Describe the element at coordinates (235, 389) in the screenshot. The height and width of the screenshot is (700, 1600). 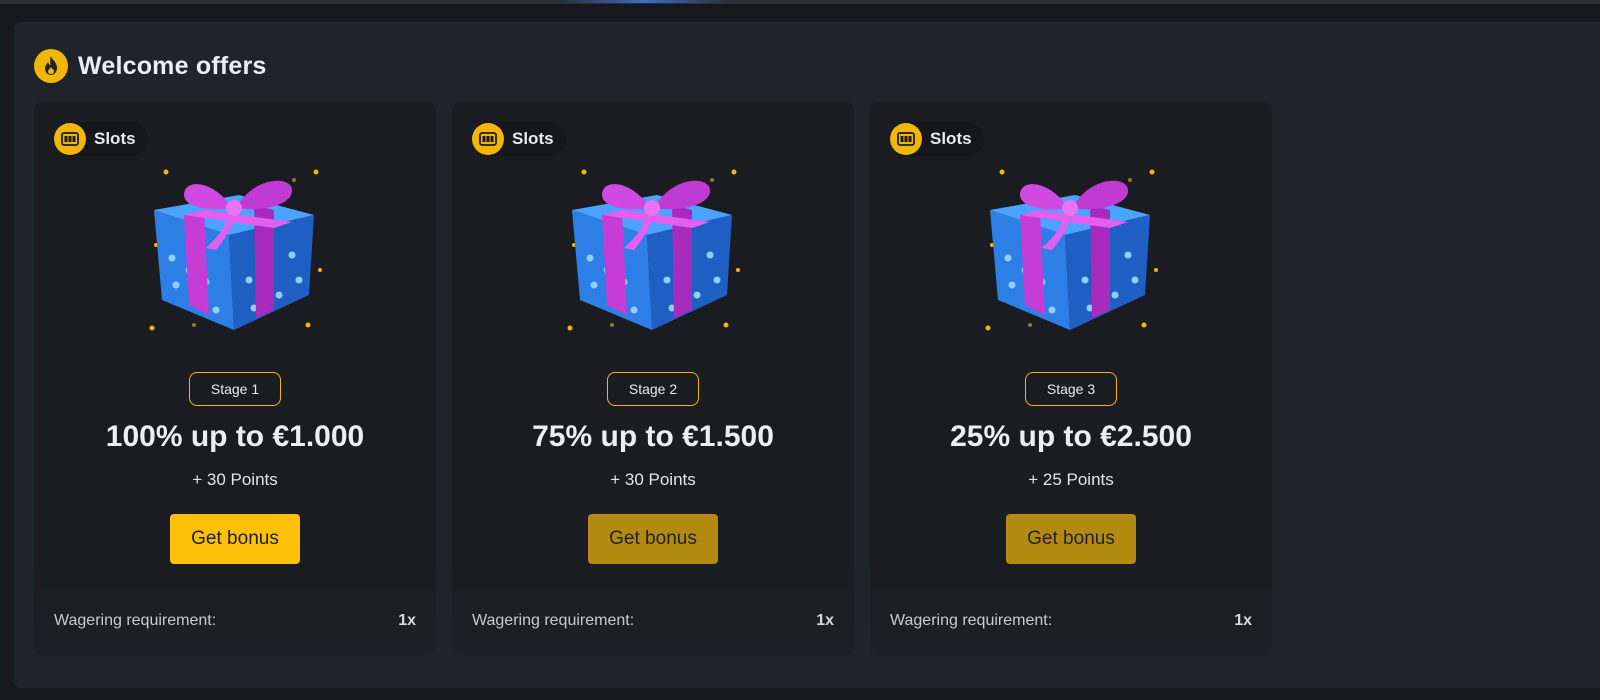
I see `stage-badge: Stage 1` at that location.